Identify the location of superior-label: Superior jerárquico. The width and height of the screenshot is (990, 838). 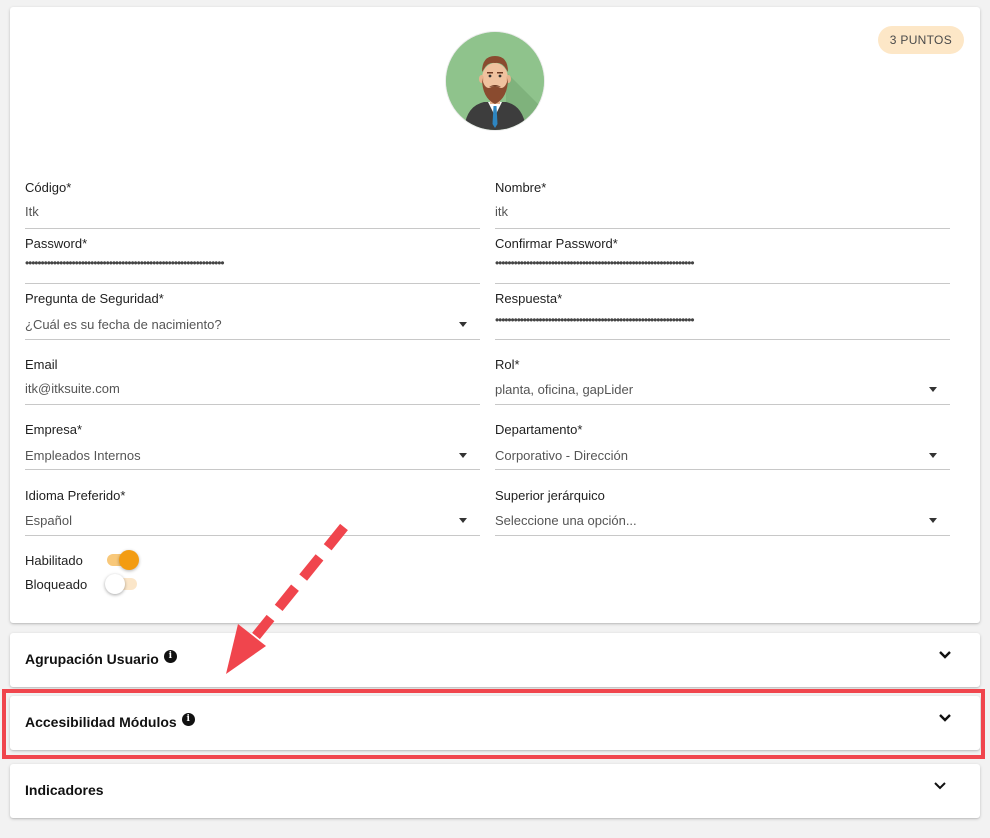
(550, 495).